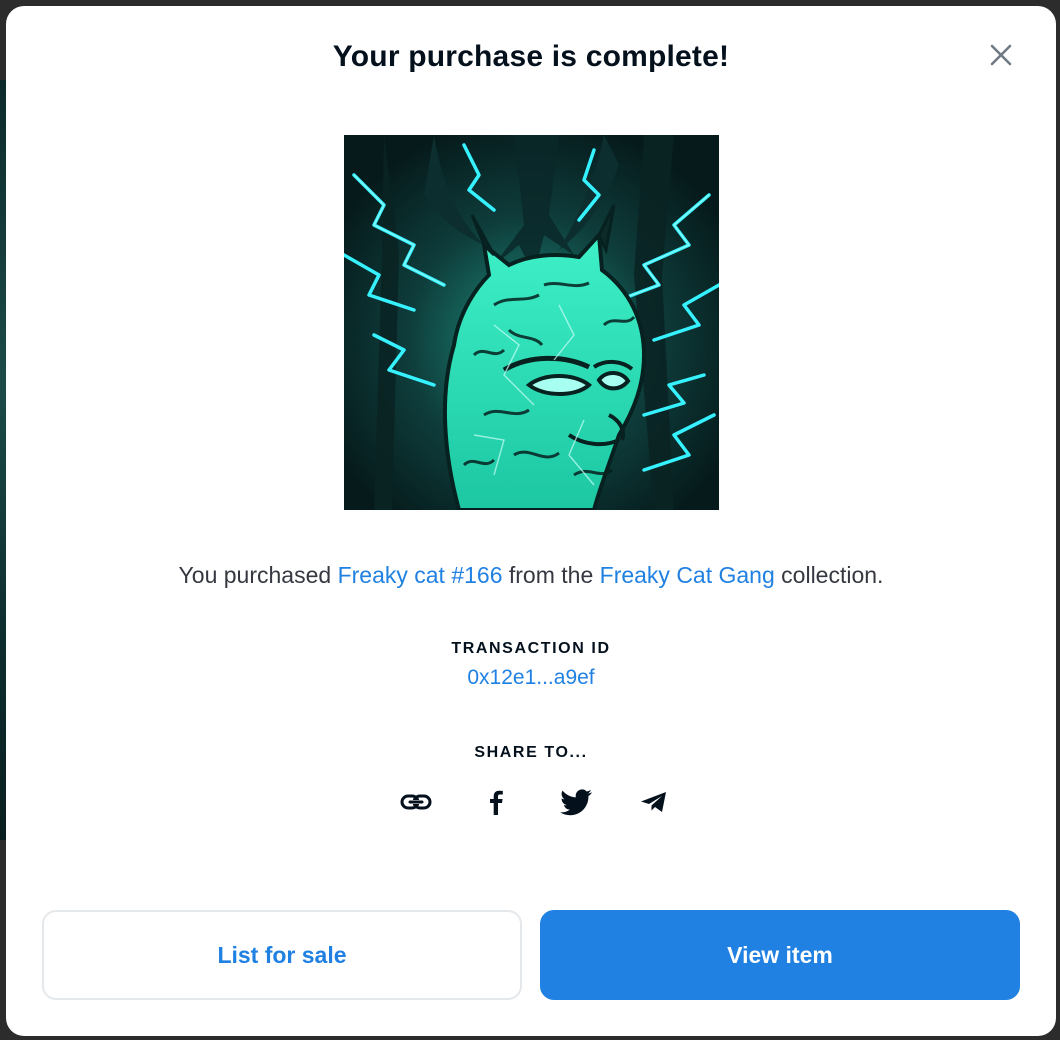 The image size is (1060, 1040). I want to click on share-link-button, so click(416, 802).